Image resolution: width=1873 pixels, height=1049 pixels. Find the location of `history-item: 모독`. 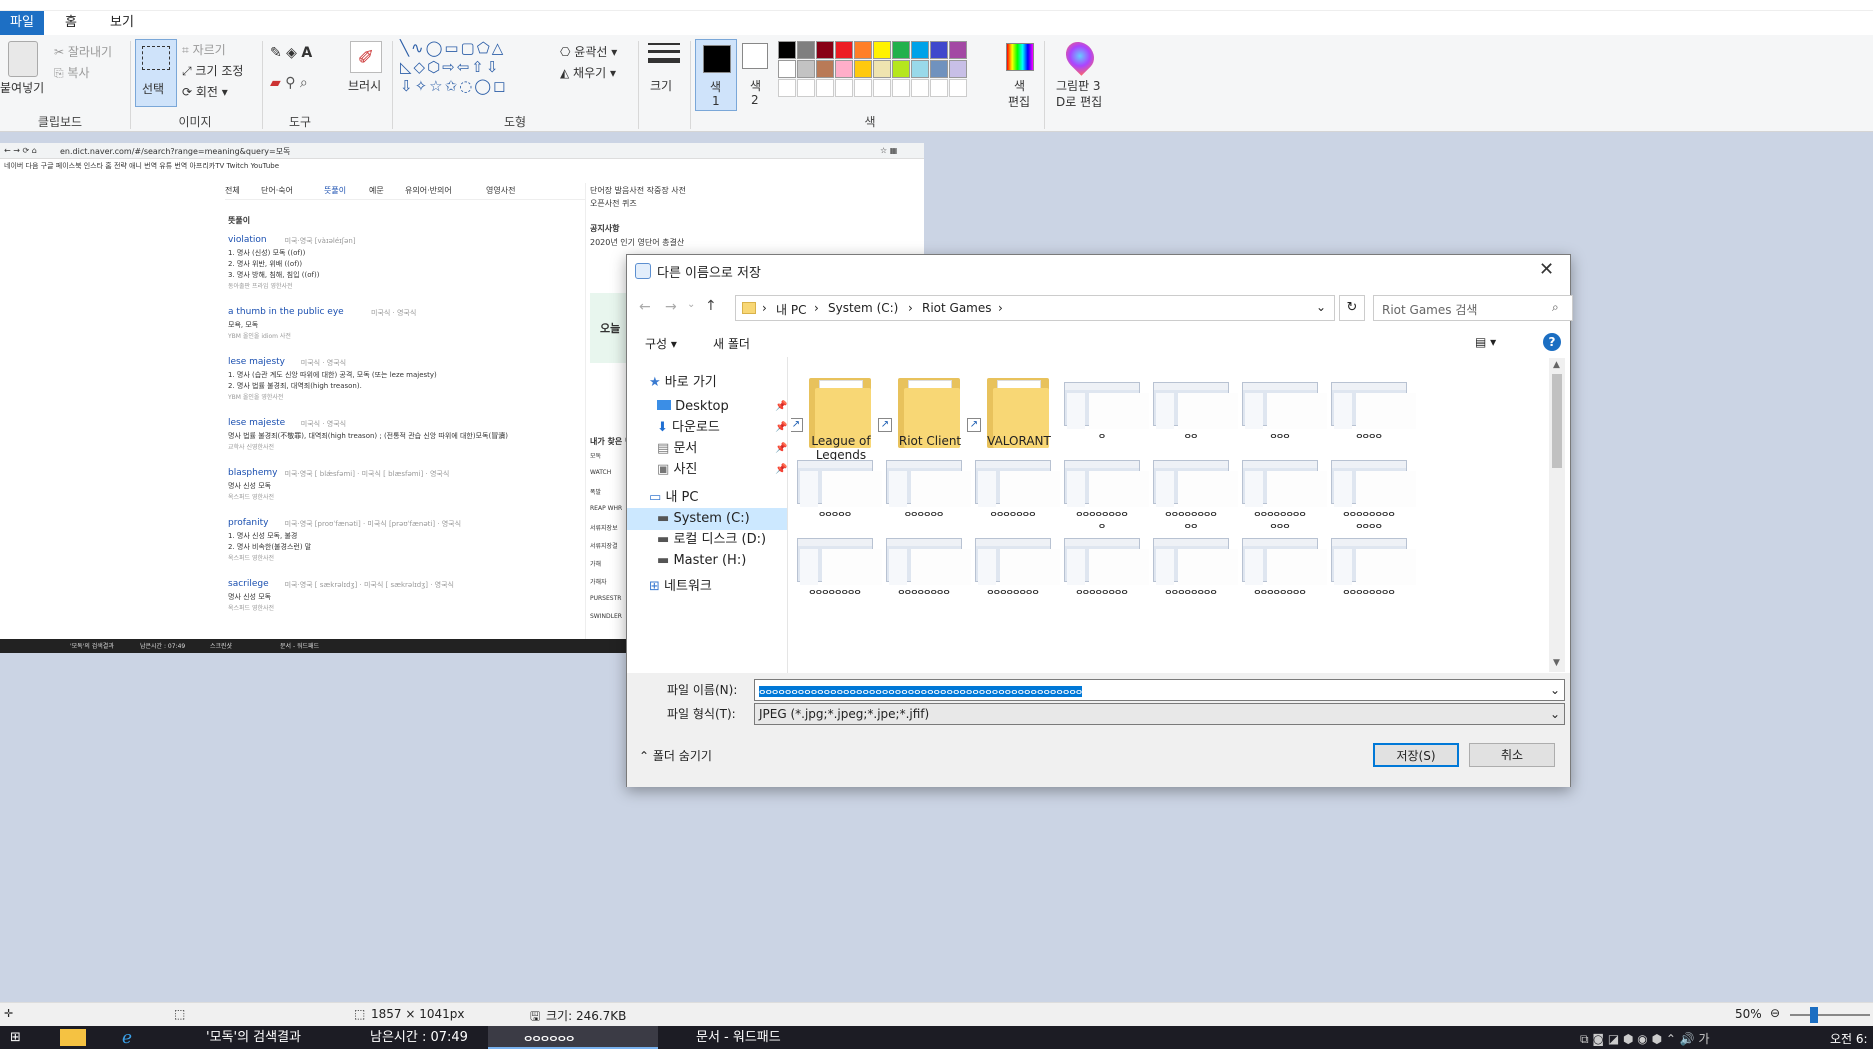

history-item: 모독 is located at coordinates (595, 455).